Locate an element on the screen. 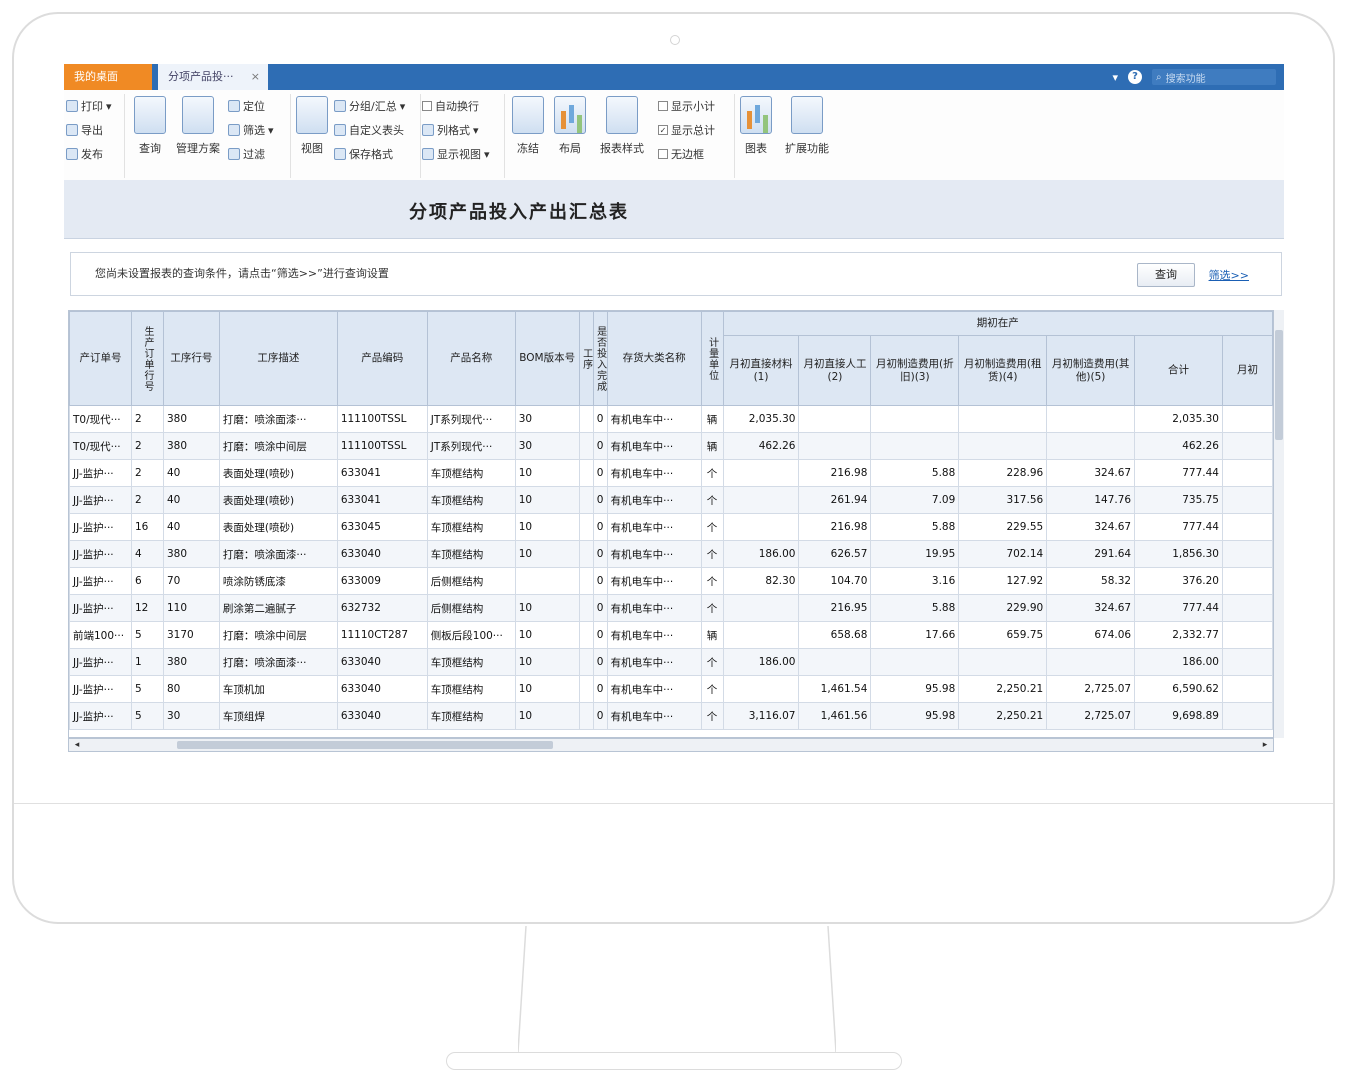  table-cell: 辆 is located at coordinates (712, 635).